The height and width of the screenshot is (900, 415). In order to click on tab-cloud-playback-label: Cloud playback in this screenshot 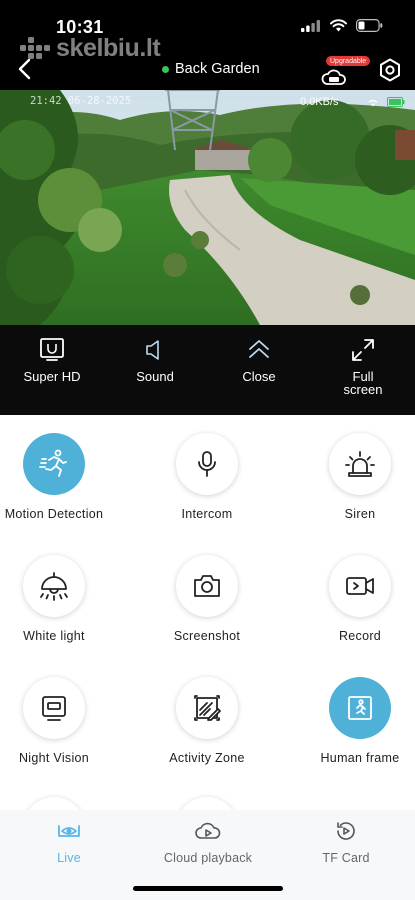, I will do `click(208, 858)`.